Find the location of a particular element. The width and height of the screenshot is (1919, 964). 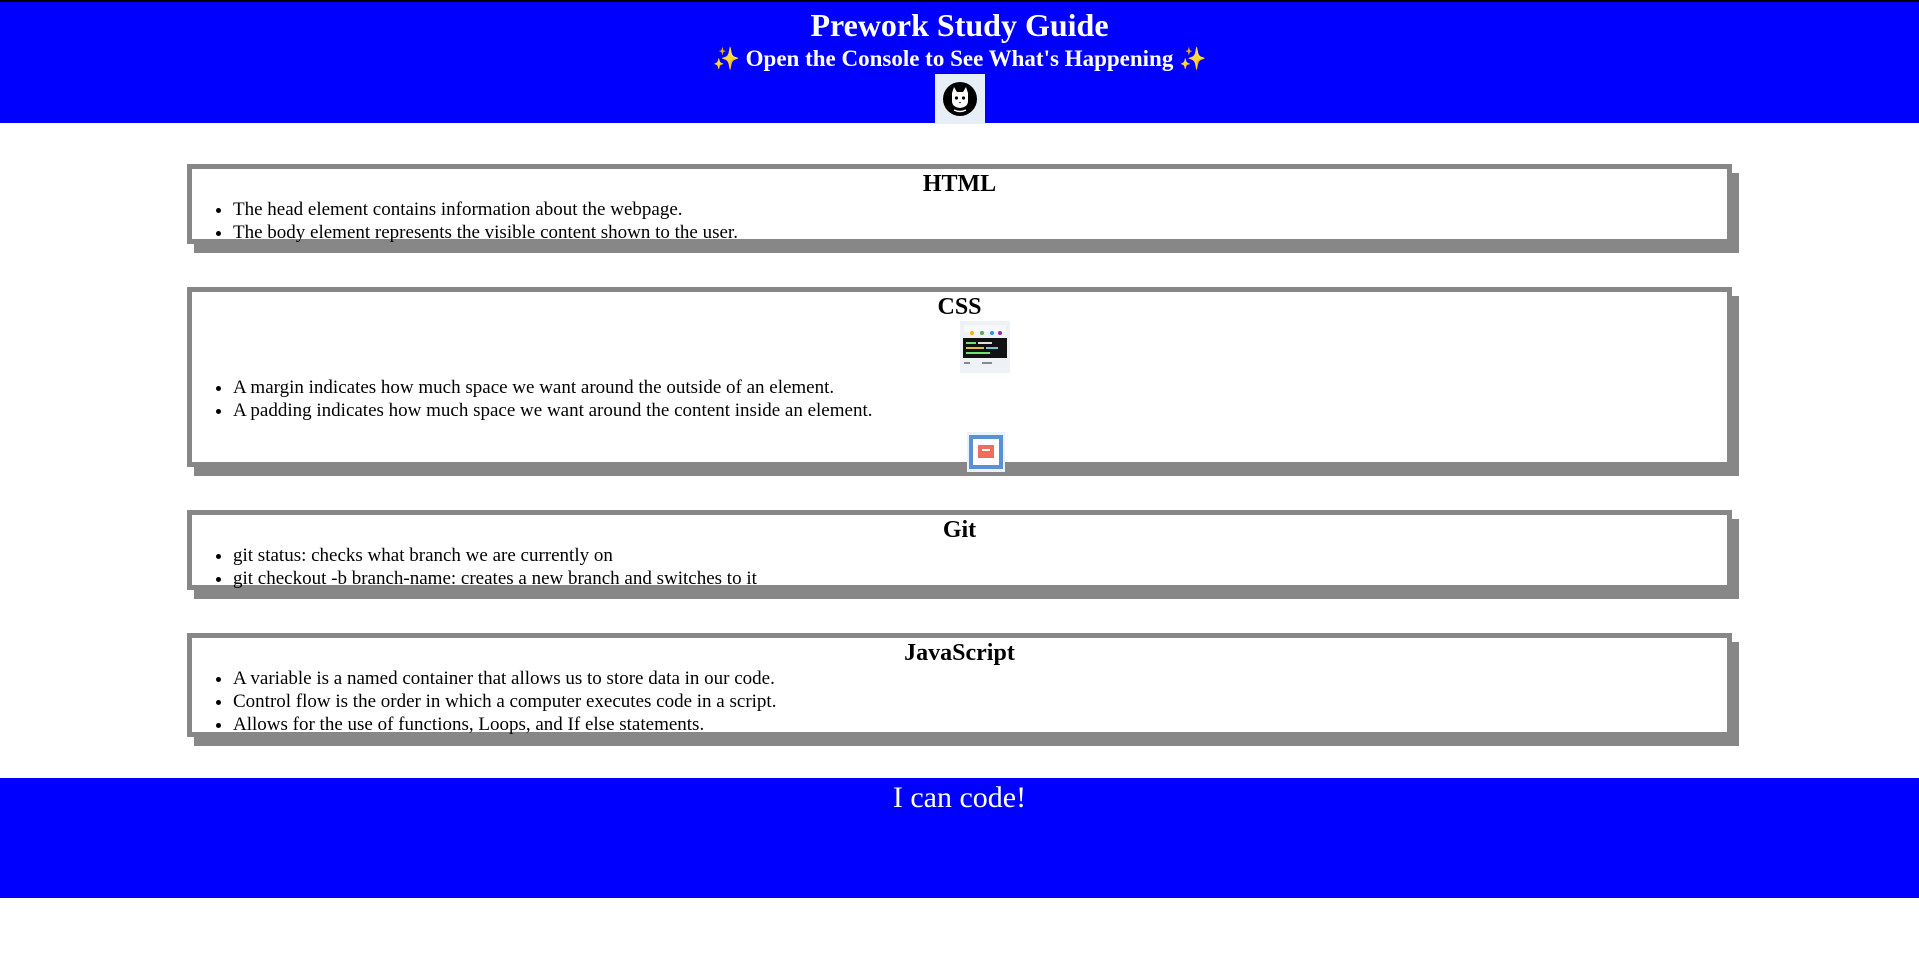

subtitle-text: Open the Console to See What's Happening is located at coordinates (959, 58).